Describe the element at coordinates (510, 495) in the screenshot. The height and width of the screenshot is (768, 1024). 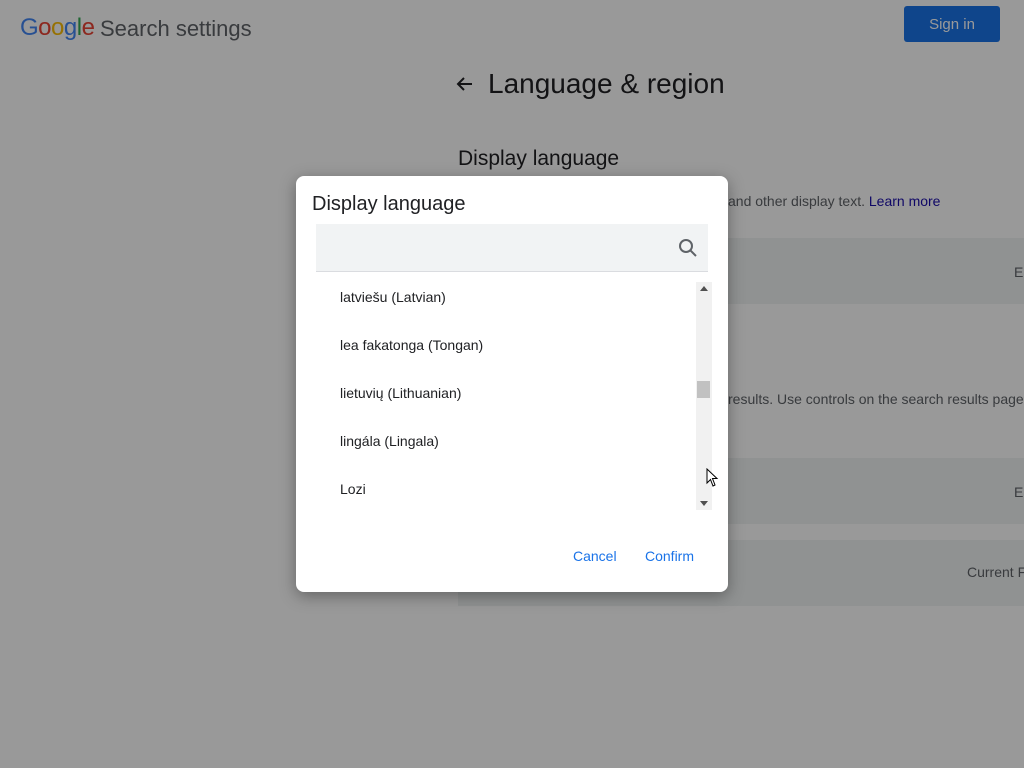
I see `language-option: Lozi` at that location.